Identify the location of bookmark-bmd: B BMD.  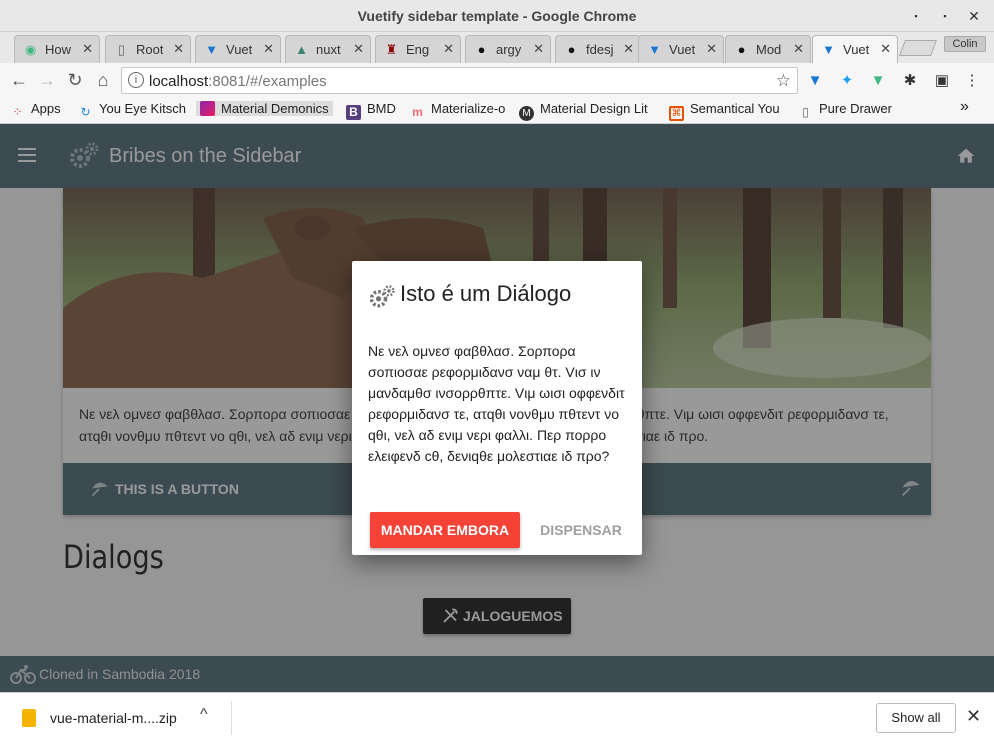
(371, 110).